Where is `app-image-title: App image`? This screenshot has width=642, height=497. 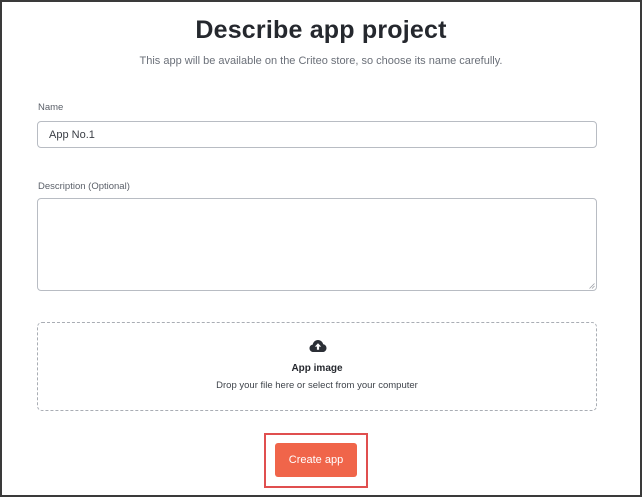 app-image-title: App image is located at coordinates (317, 368).